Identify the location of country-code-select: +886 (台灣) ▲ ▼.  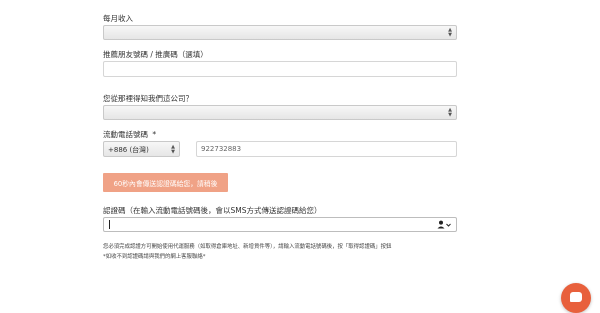
(141, 149).